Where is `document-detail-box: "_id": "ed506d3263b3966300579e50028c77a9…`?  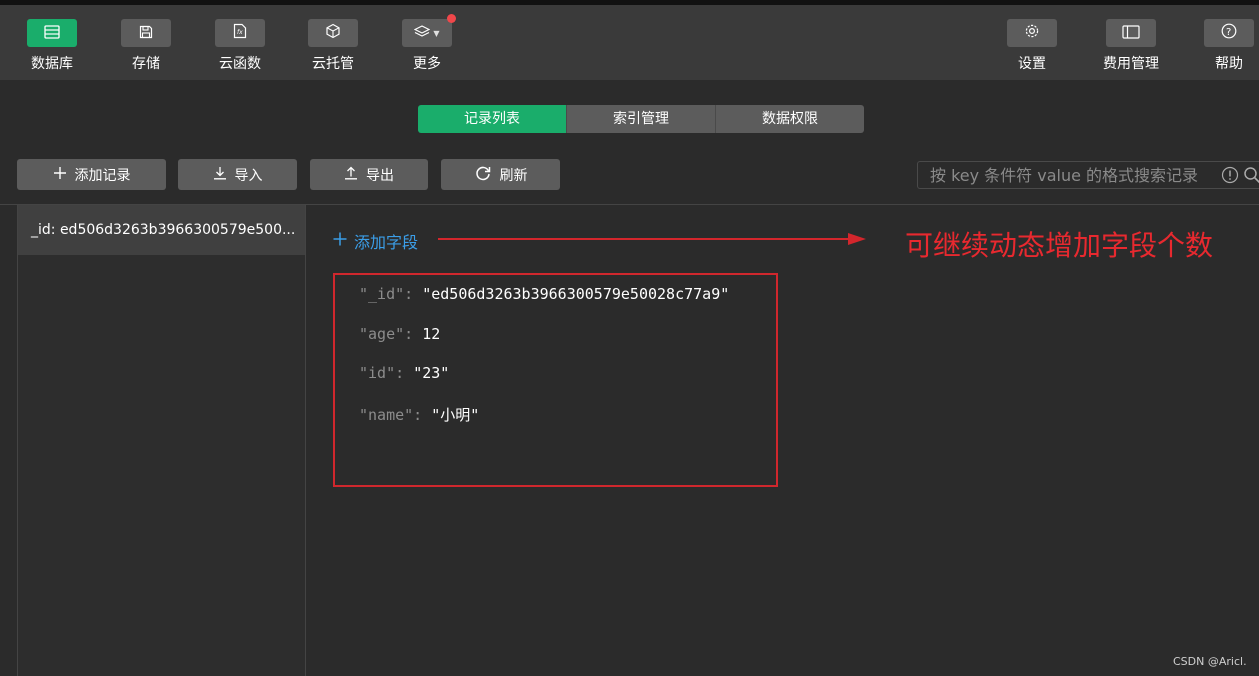
document-detail-box: "_id": "ed506d3263b3966300579e50028c77a9… is located at coordinates (555, 380).